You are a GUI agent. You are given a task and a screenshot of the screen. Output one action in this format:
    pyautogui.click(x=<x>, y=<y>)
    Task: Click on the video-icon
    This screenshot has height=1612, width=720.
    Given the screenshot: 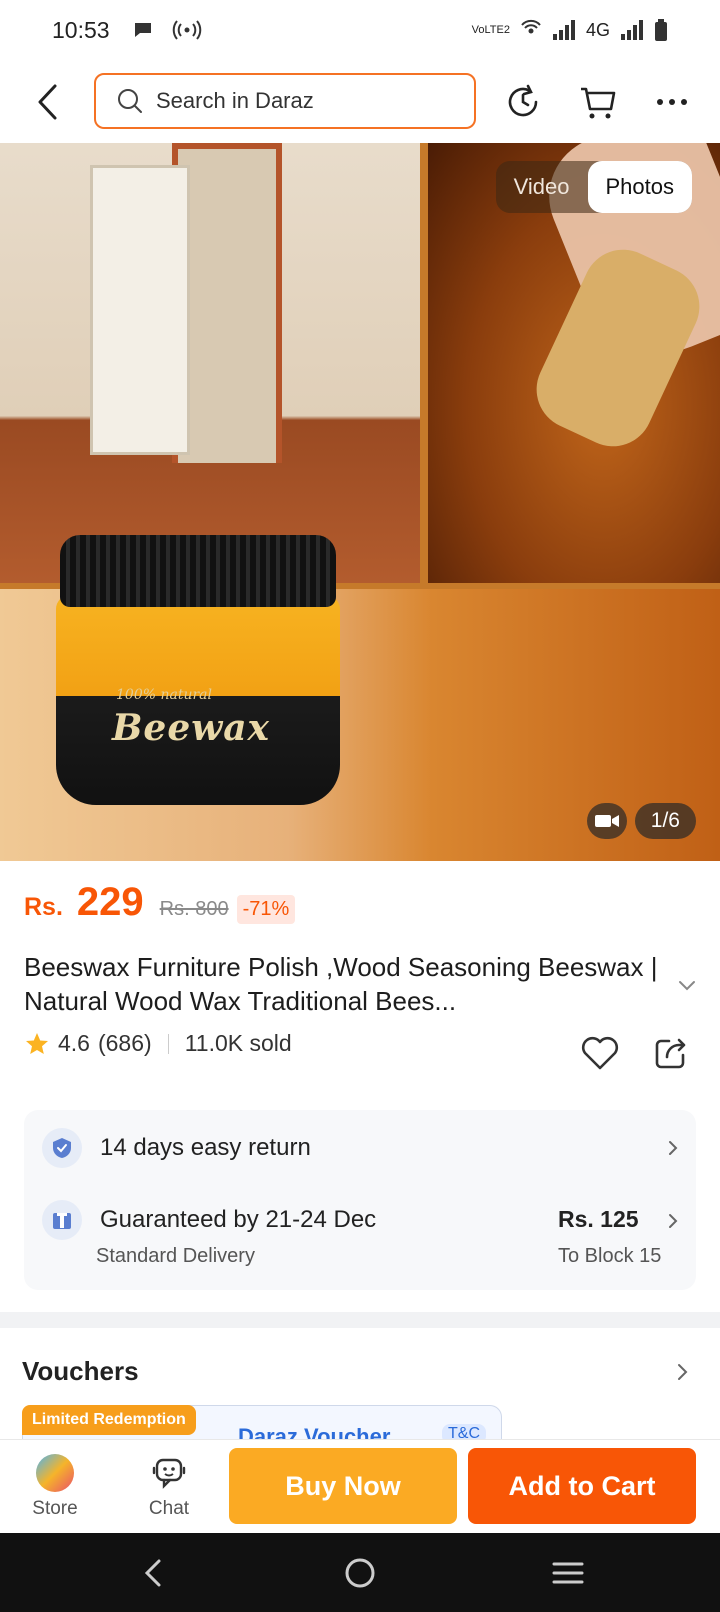 What is the action you would take?
    pyautogui.click(x=606, y=821)
    